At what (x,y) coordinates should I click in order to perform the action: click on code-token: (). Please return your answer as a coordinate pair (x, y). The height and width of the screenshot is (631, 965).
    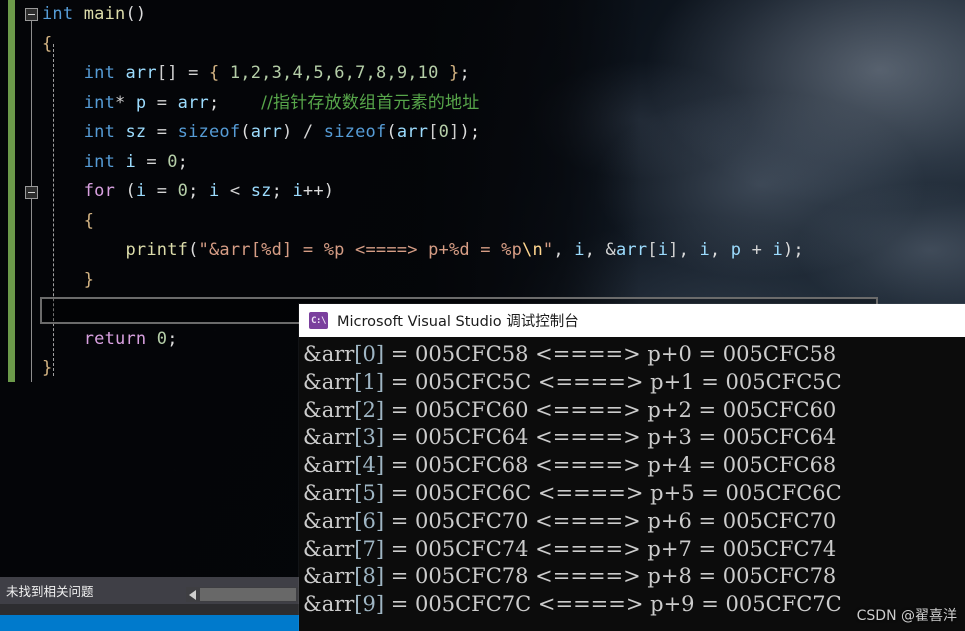
    Looking at the image, I should click on (136, 14).